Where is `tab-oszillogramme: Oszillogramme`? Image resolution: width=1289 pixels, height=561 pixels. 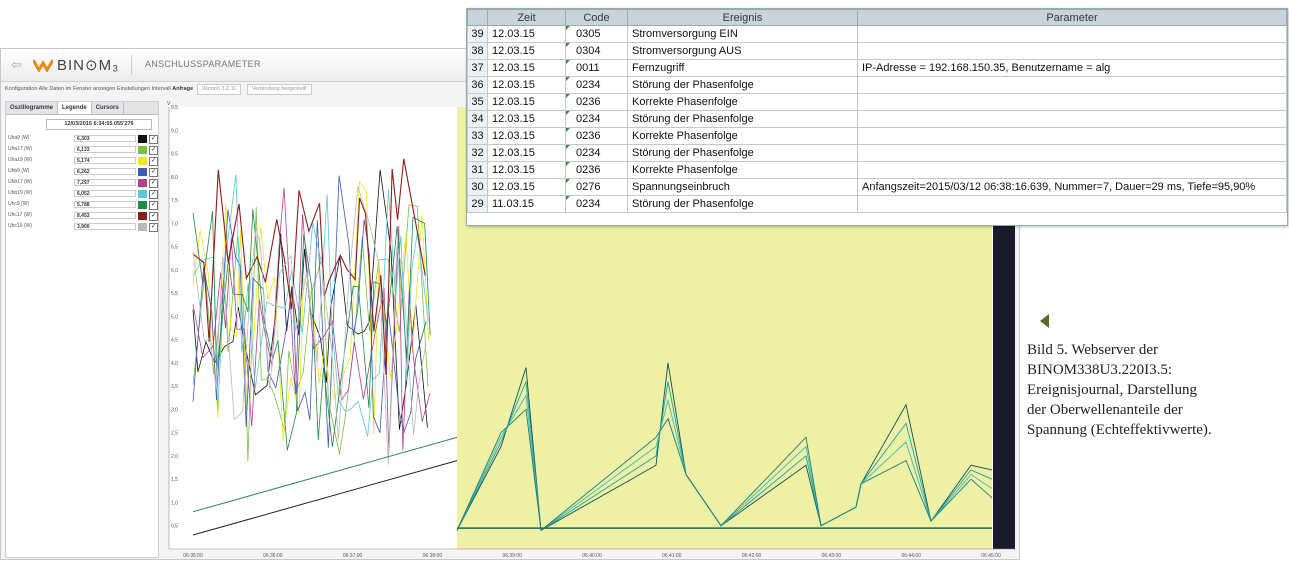 tab-oszillogramme: Oszillogramme is located at coordinates (32, 108).